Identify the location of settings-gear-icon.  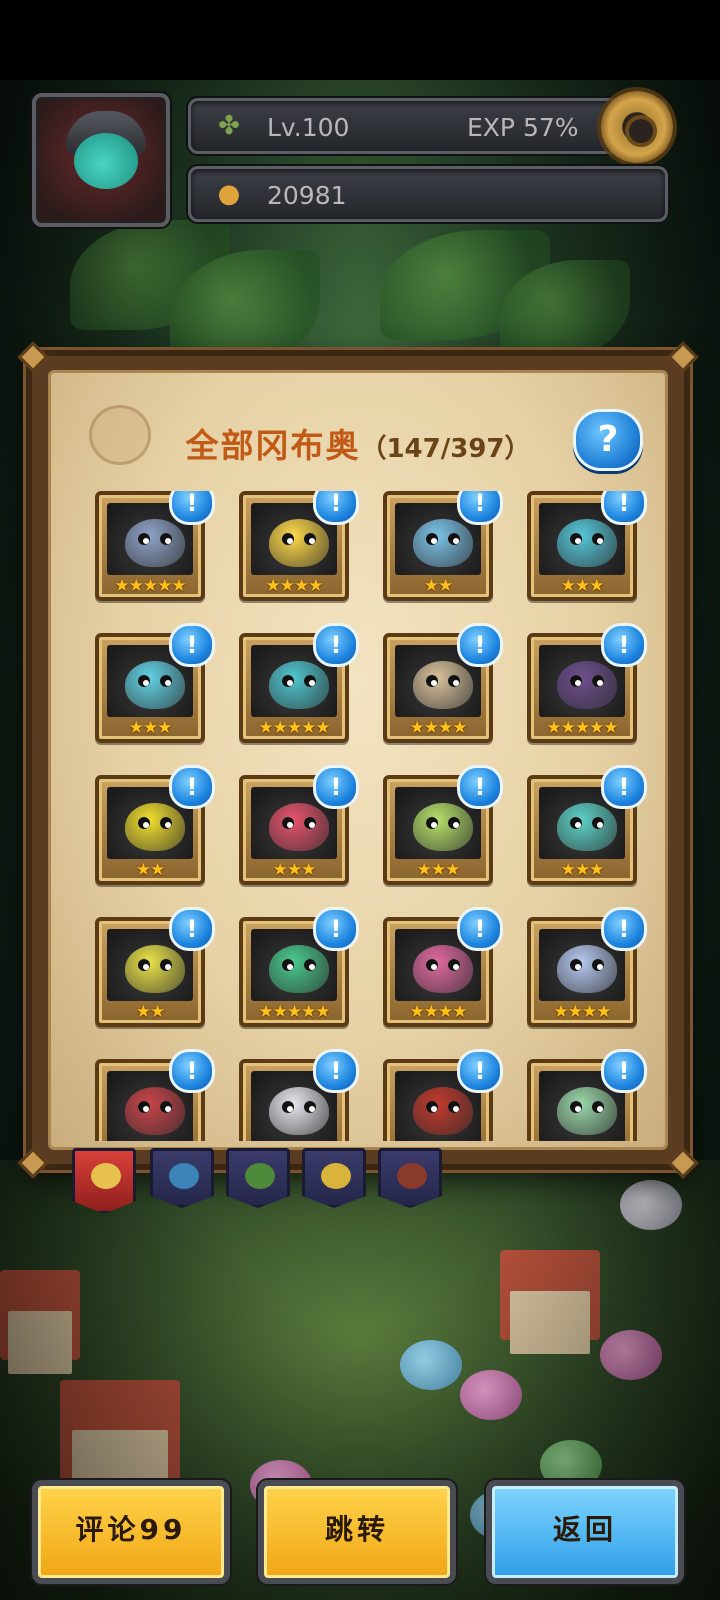
(637, 127).